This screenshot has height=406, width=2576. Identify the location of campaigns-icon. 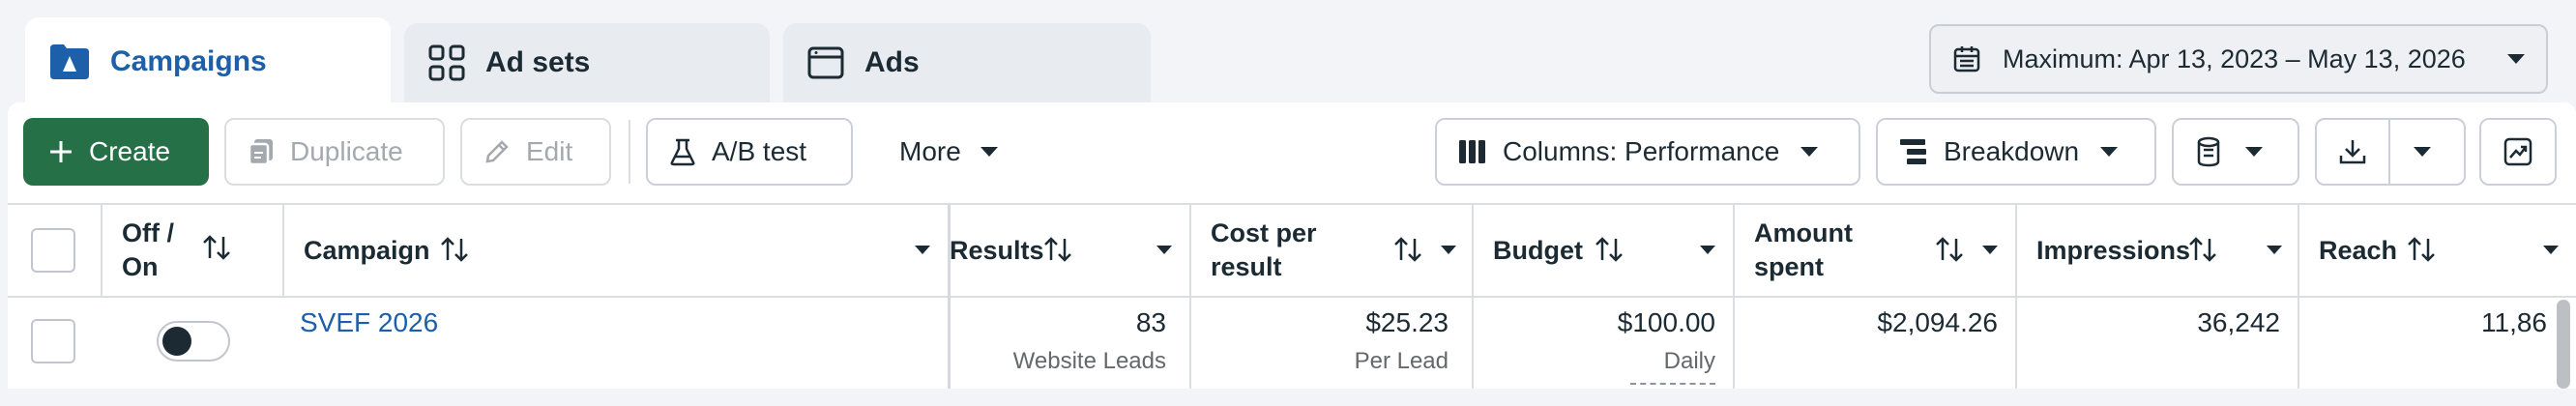
(79, 62).